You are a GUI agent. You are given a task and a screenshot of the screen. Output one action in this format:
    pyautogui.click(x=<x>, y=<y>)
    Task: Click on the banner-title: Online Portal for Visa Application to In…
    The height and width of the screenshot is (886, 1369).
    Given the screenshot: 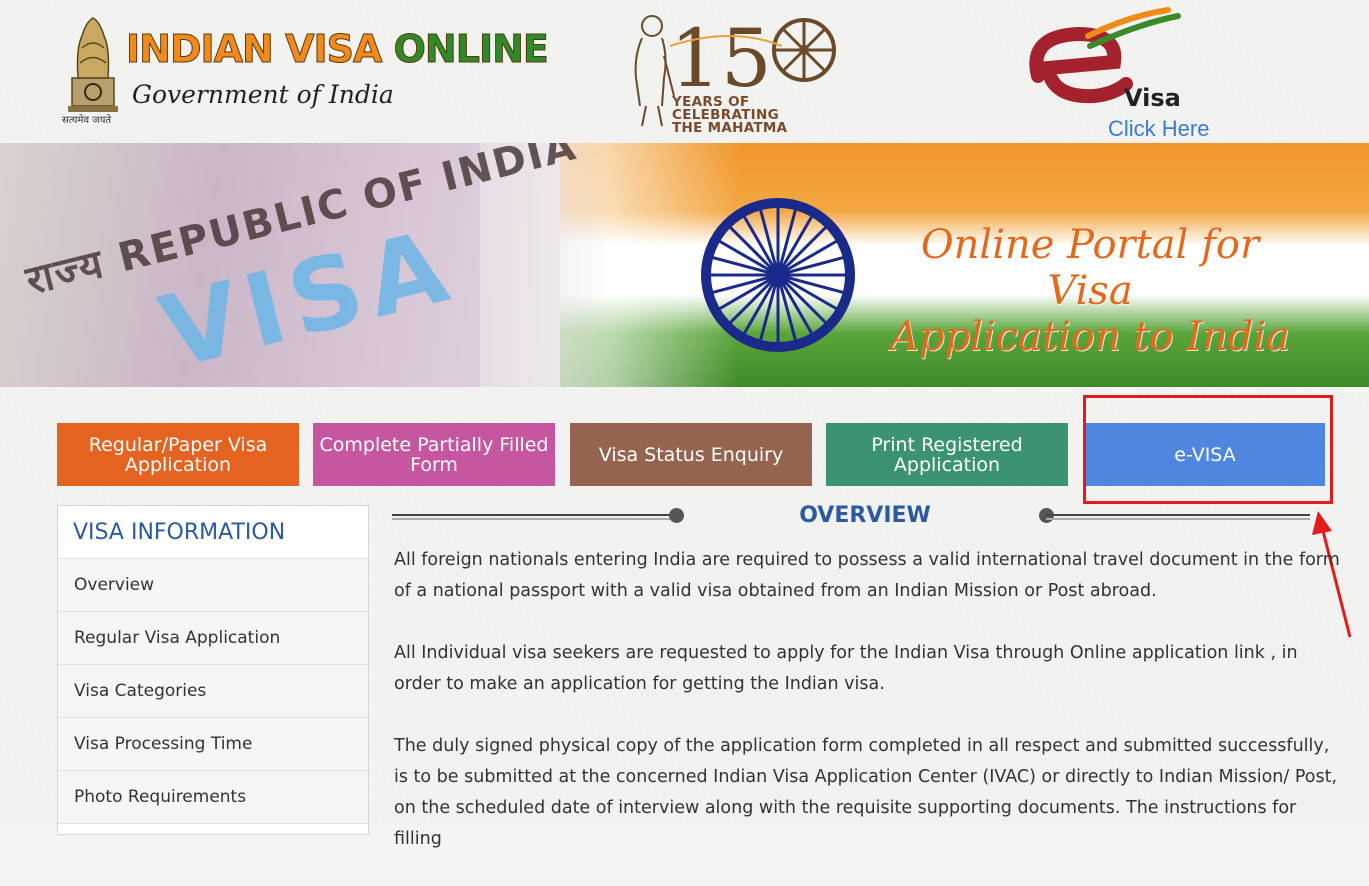 What is the action you would take?
    pyautogui.click(x=1090, y=291)
    